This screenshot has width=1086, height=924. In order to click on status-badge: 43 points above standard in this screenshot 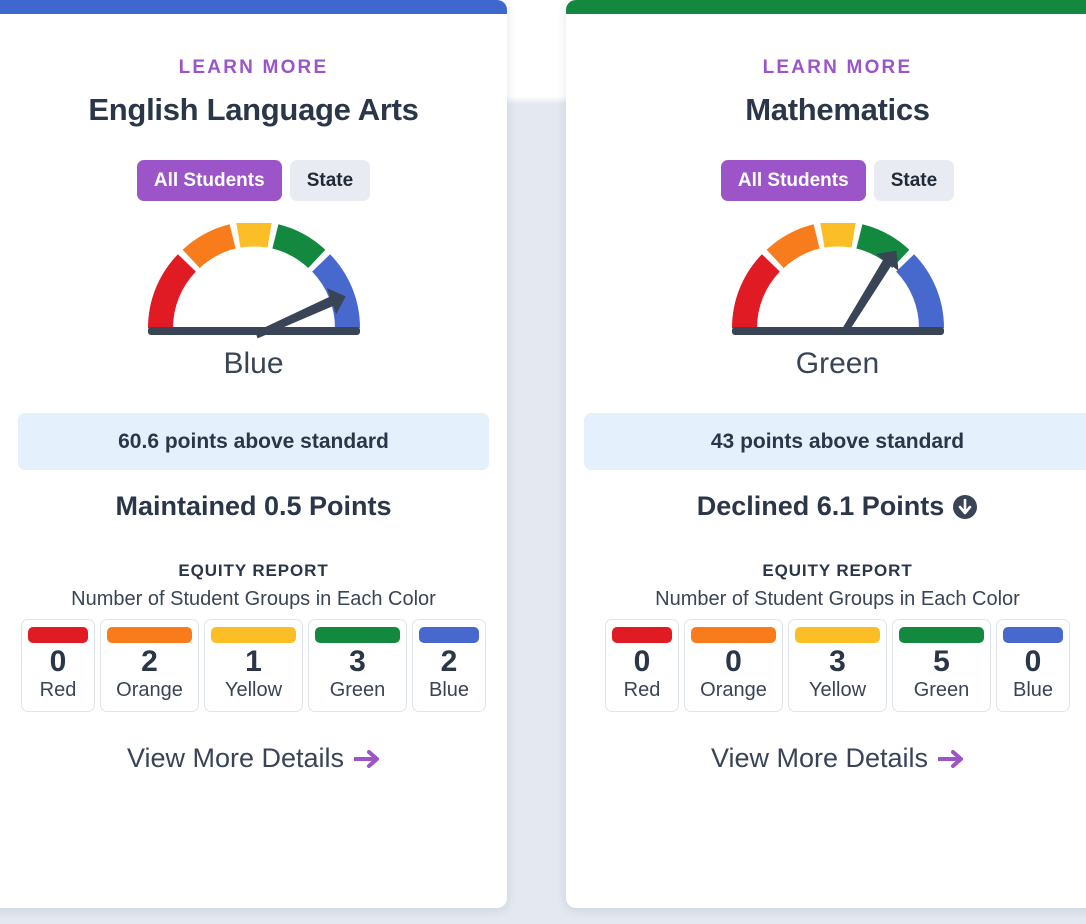, I will do `click(835, 442)`.